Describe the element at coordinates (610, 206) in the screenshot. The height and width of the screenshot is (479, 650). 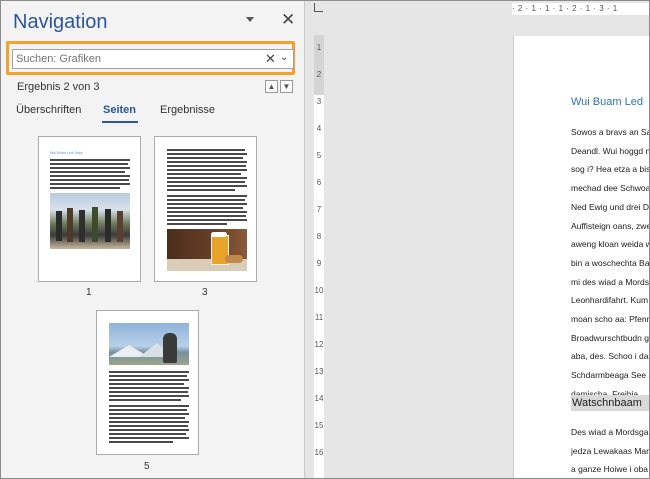
I see `document-text-line: Ned Ewig und drei D` at that location.